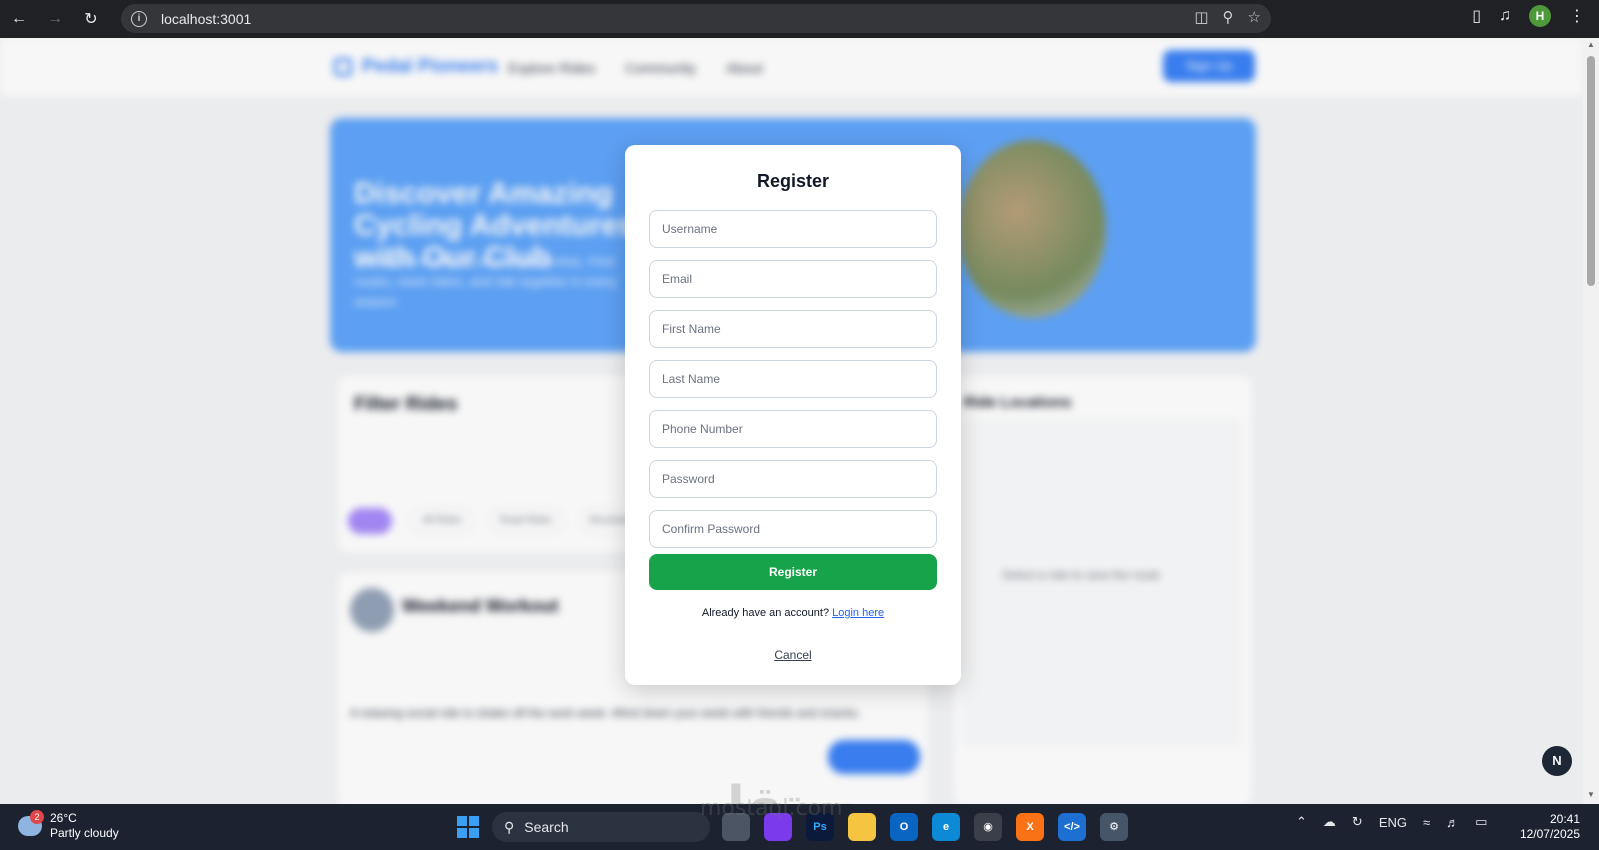 Image resolution: width=1599 pixels, height=850 pixels. I want to click on weather-widget: 2 26°C Partly cloudy, so click(68, 825).